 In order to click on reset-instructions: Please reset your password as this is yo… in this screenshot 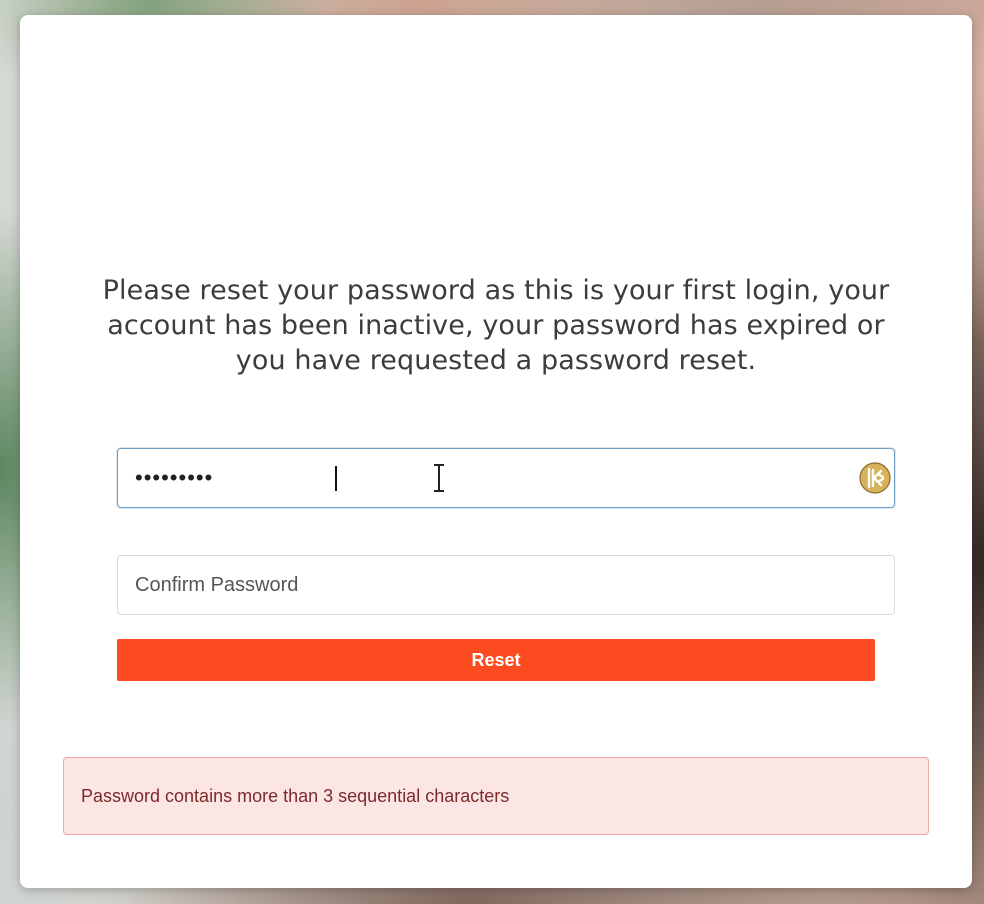, I will do `click(496, 325)`.